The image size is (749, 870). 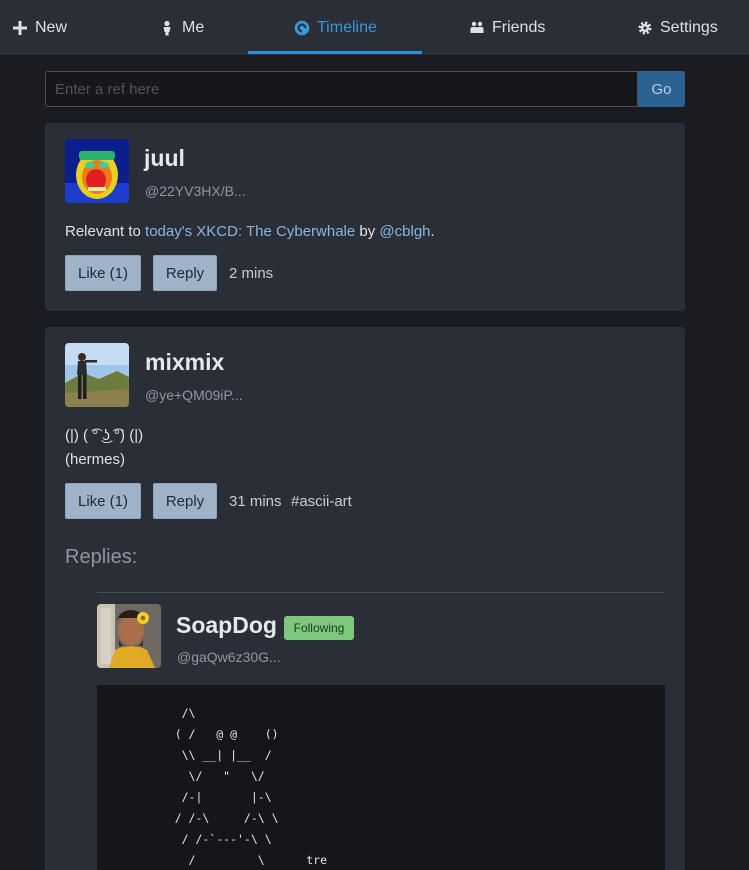 What do you see at coordinates (251, 273) in the screenshot?
I see `post-timestamp: 2 mins` at bounding box center [251, 273].